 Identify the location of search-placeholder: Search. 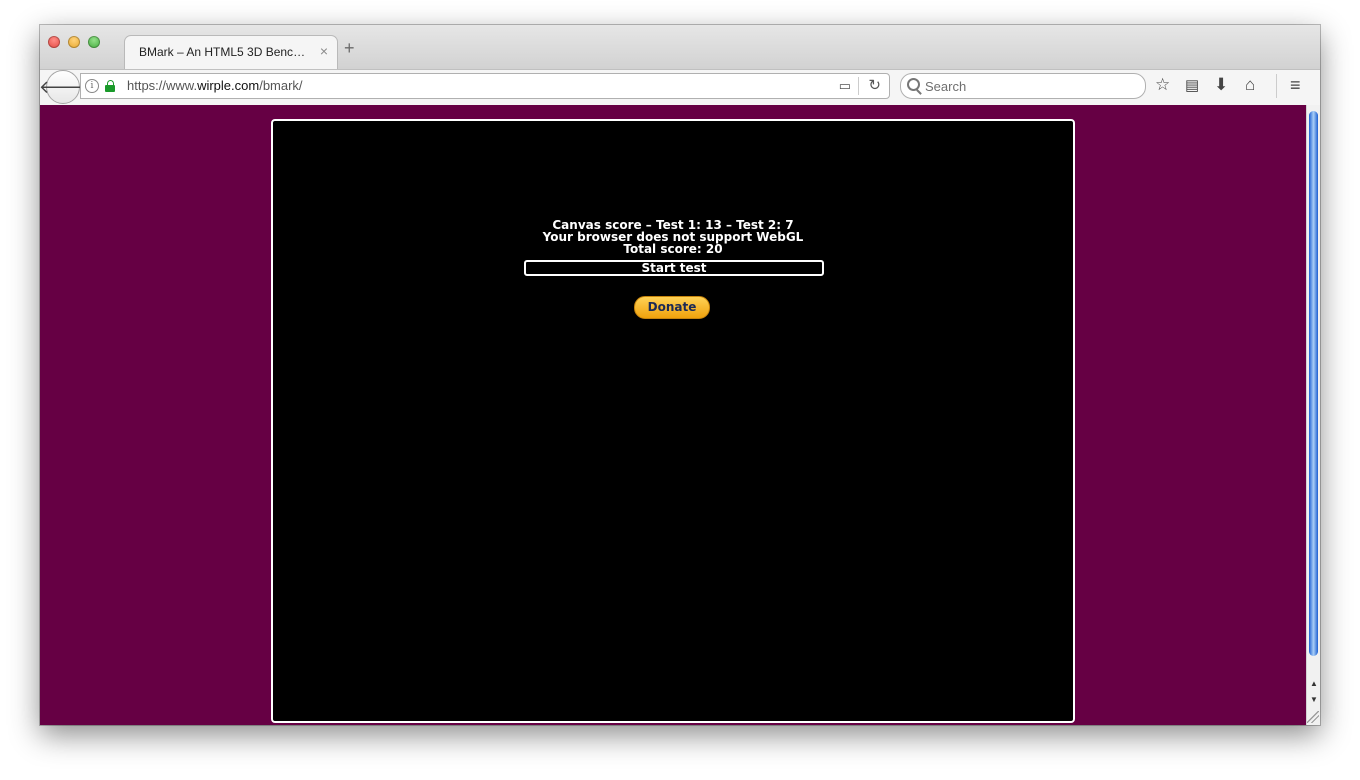
(946, 86).